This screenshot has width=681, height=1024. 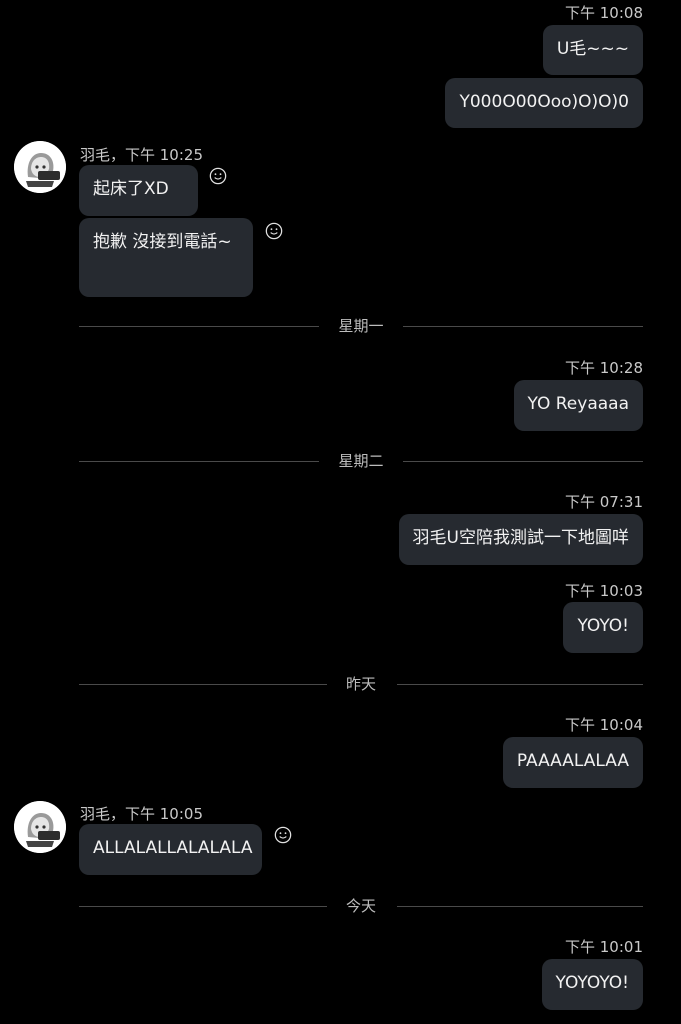 What do you see at coordinates (170, 849) in the screenshot?
I see `message-bubble-incoming: ALLALALLALALALA` at bounding box center [170, 849].